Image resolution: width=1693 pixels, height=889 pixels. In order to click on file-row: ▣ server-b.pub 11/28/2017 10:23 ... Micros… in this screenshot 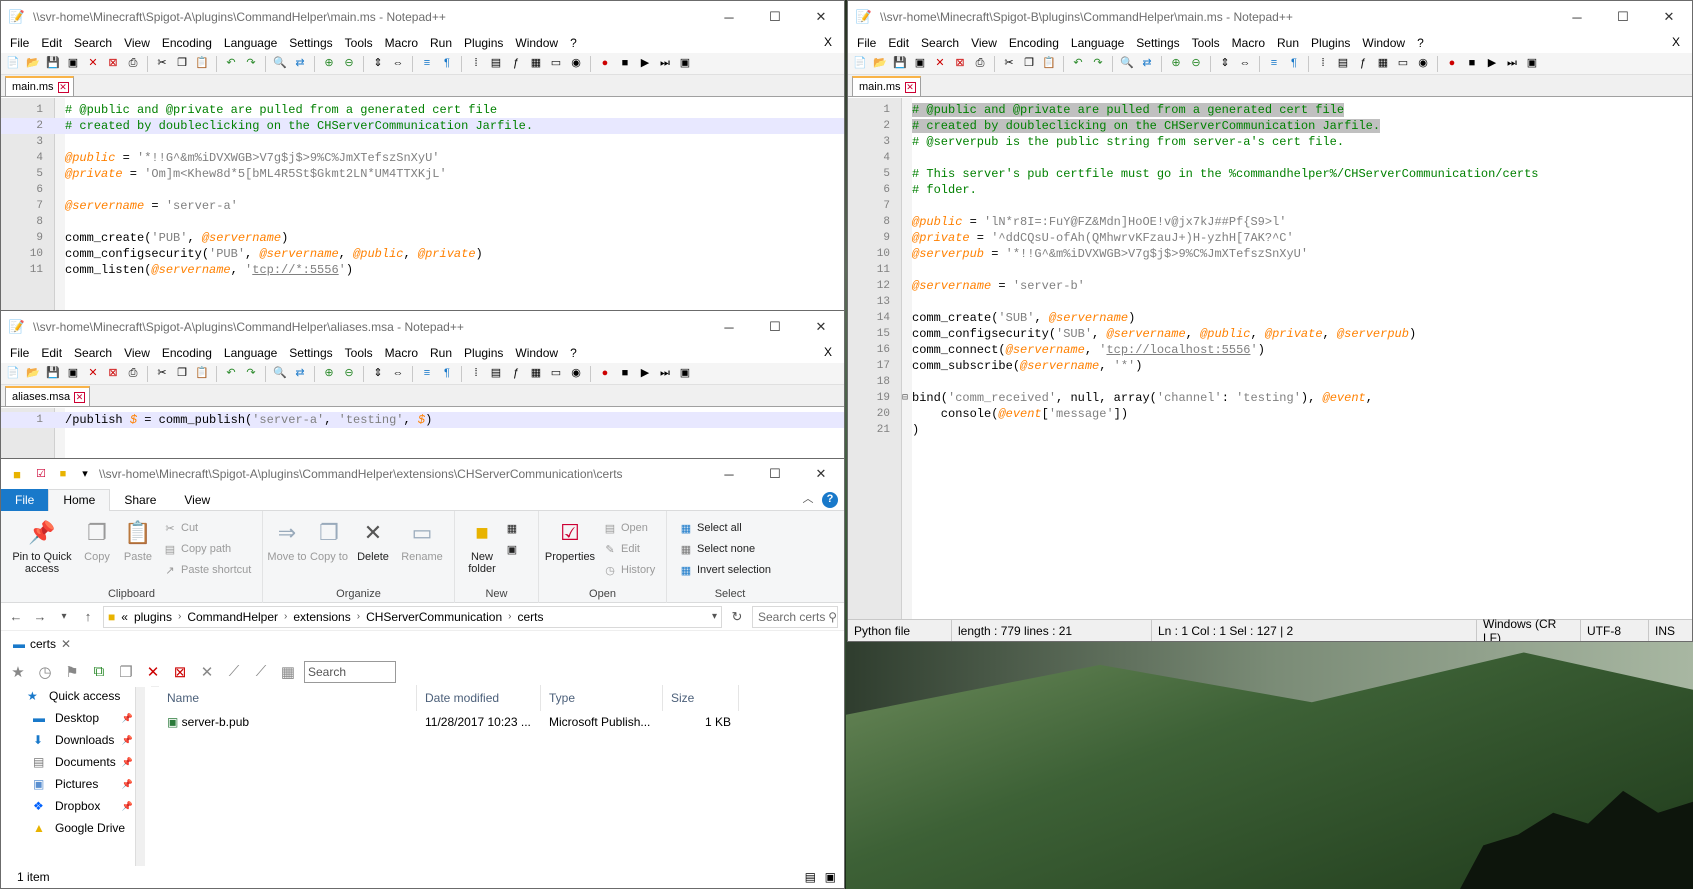, I will do `click(501, 722)`.